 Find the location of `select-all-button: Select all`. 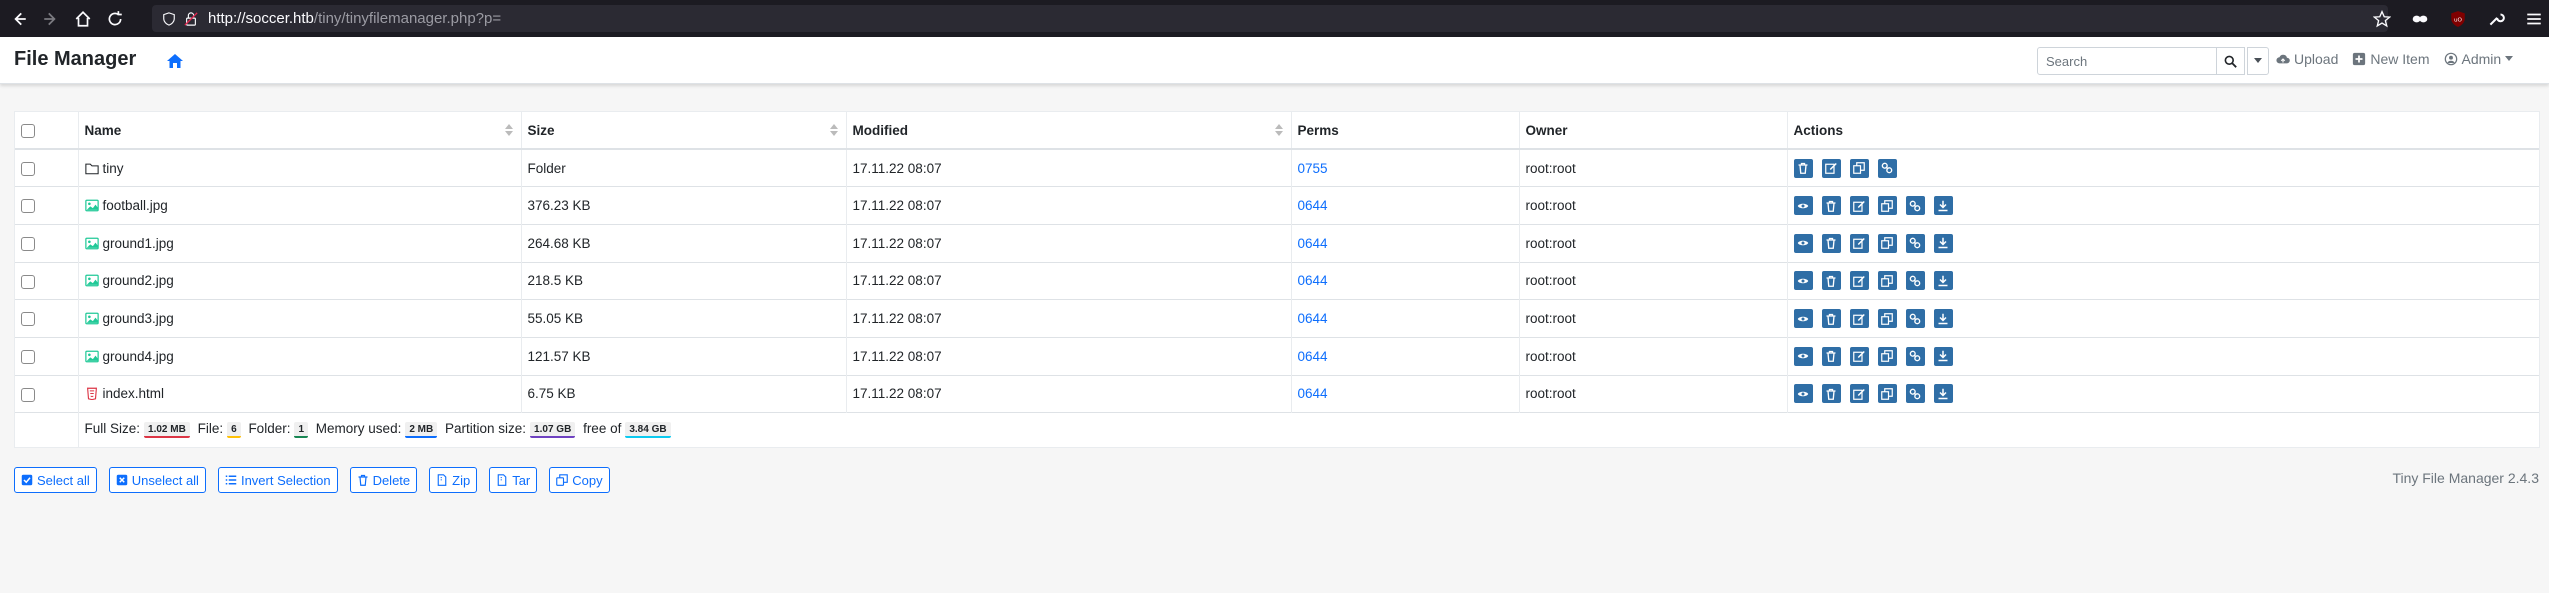

select-all-button: Select all is located at coordinates (55, 480).